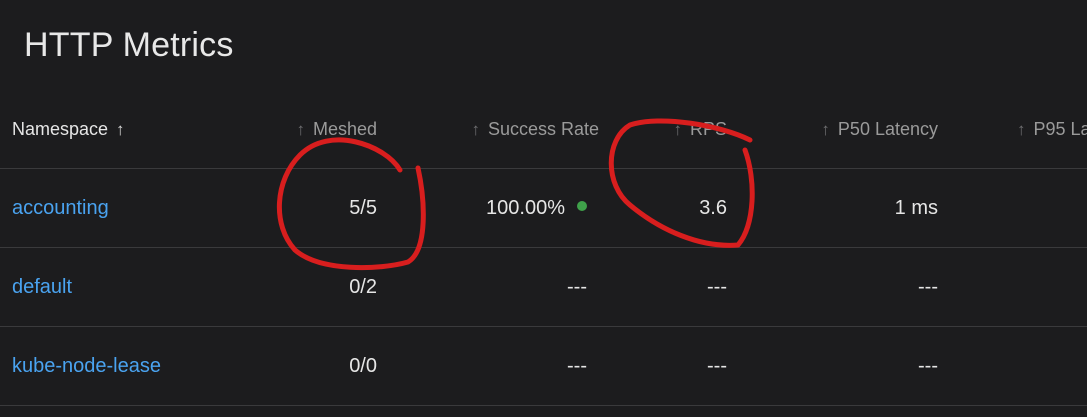 The height and width of the screenshot is (417, 1087). Describe the element at coordinates (298, 287) in the screenshot. I see `meshed-cell: 0/2` at that location.